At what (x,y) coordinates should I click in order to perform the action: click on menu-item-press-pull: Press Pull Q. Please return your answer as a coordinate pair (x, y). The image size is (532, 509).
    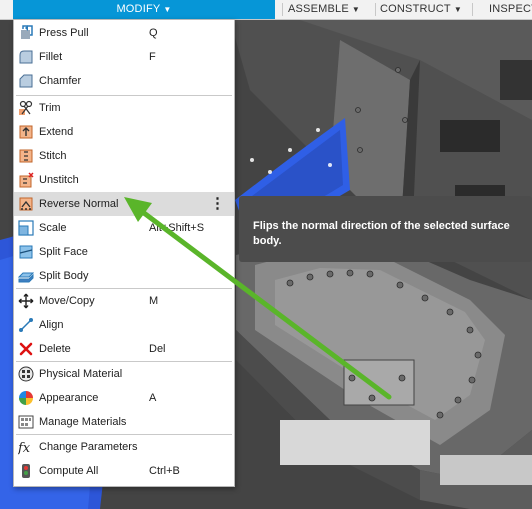
    Looking at the image, I should click on (124, 33).